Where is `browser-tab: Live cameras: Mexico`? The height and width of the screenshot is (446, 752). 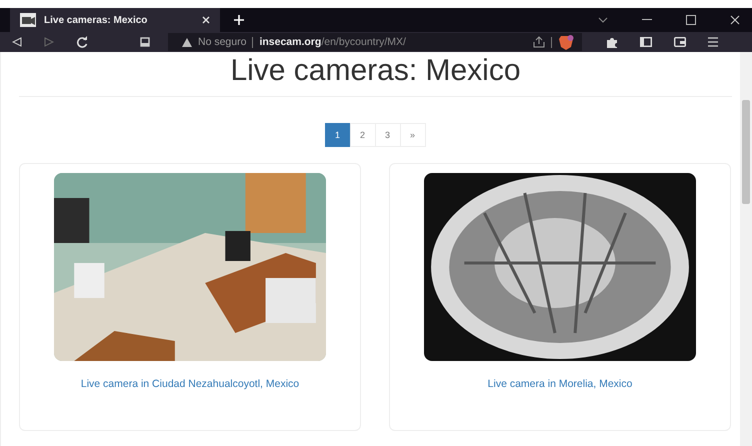 browser-tab: Live cameras: Mexico is located at coordinates (115, 20).